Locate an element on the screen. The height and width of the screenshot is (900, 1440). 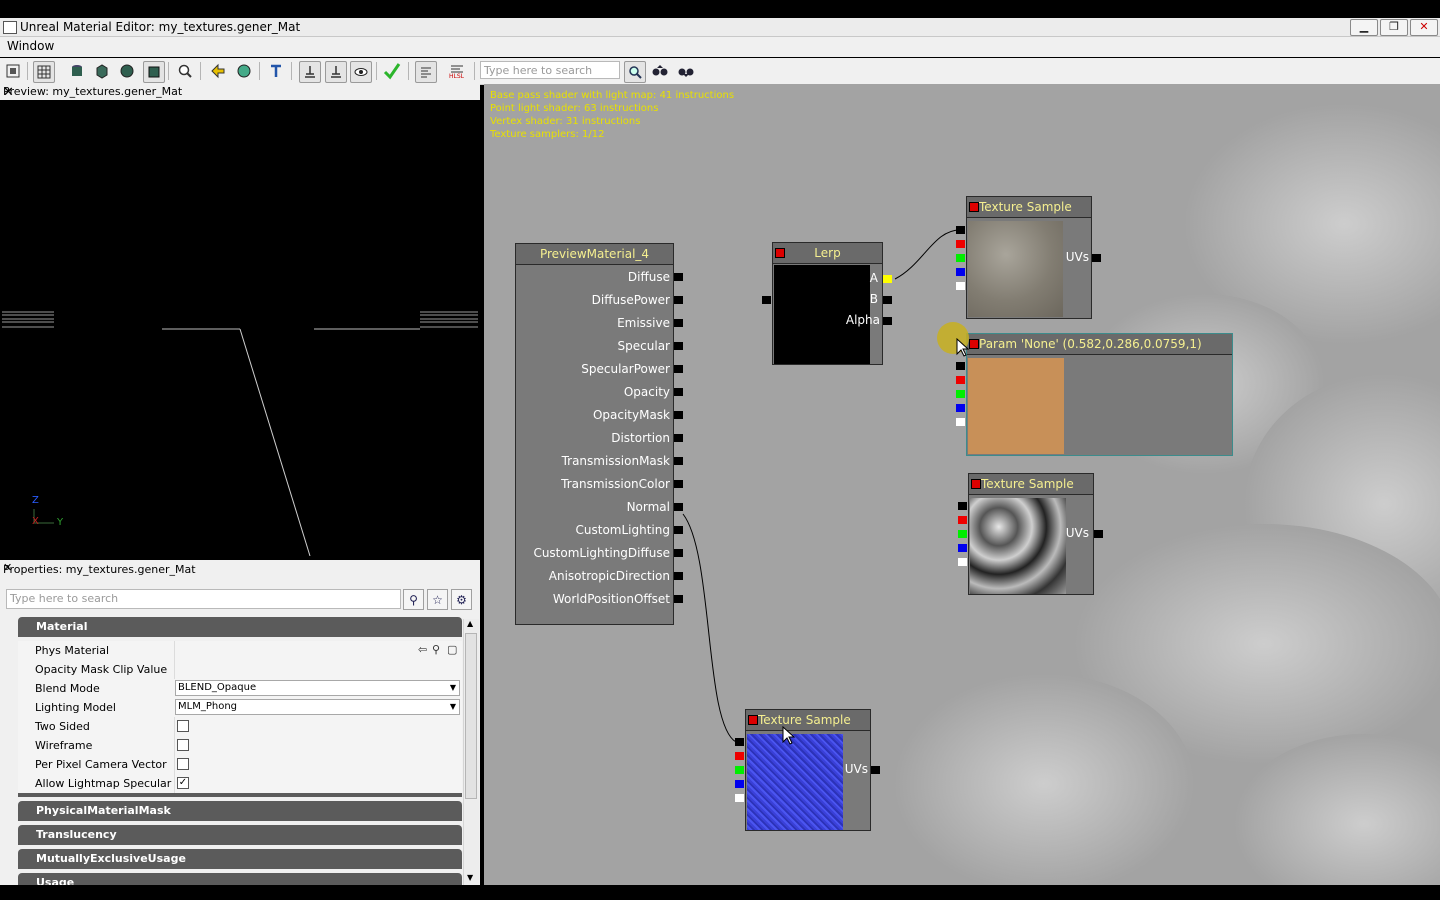
vector-param-node: Param 'None' (0.582,0.286,0.0759,1) is located at coordinates (1099, 394).